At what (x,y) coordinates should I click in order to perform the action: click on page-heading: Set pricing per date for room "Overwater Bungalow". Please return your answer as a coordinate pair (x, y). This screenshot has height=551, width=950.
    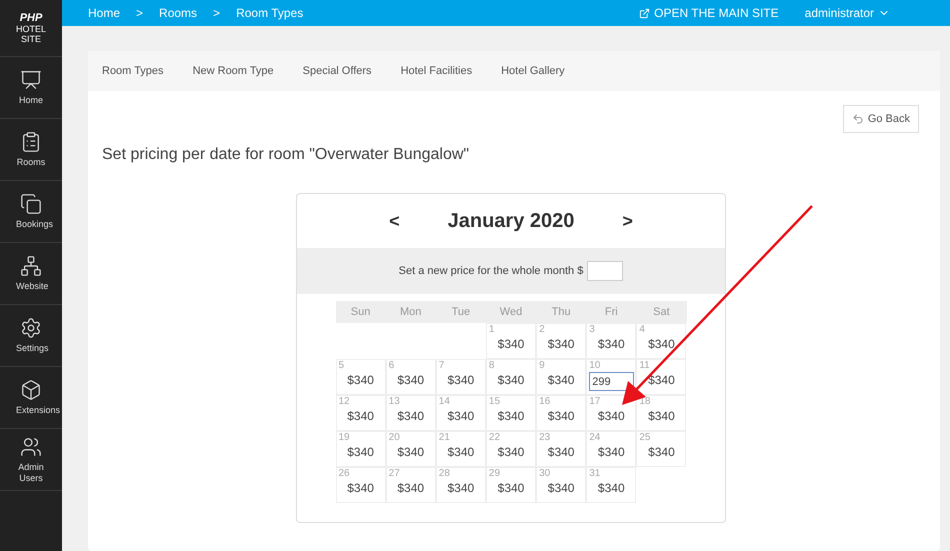
    Looking at the image, I should click on (285, 155).